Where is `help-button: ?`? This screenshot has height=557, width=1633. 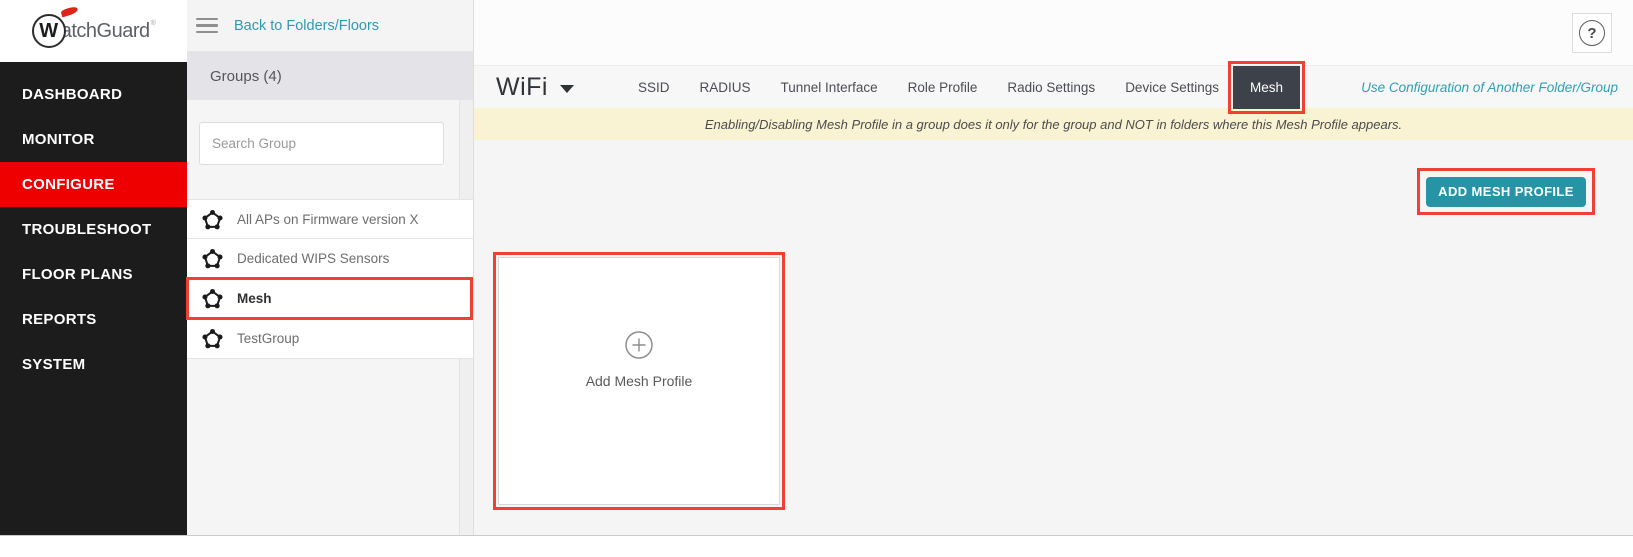 help-button: ? is located at coordinates (1592, 33).